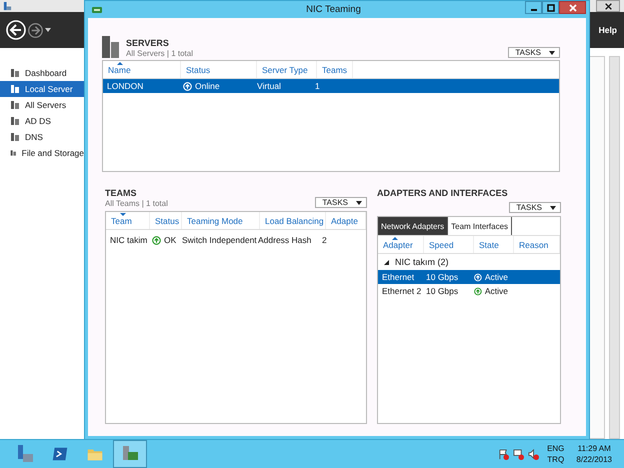 This screenshot has height=468, width=624. Describe the element at coordinates (534, 454) in the screenshot. I see `speaker-icon` at that location.